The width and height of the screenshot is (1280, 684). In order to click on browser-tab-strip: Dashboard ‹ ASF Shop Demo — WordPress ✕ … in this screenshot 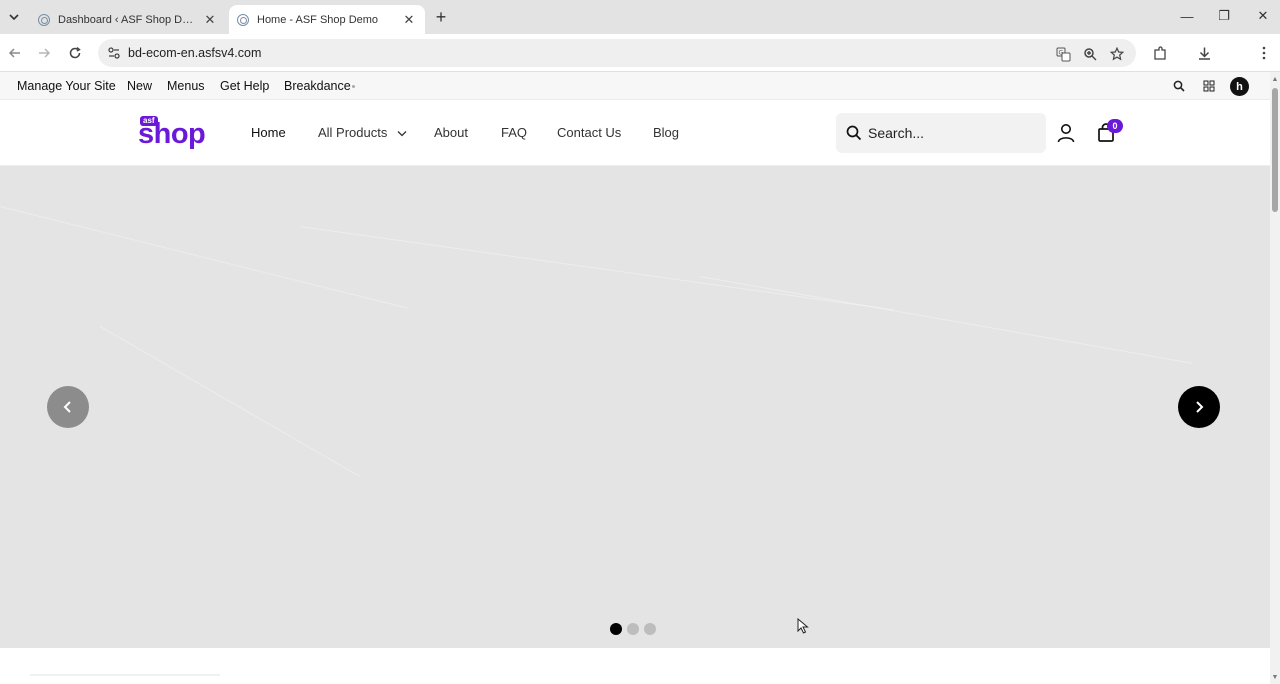, I will do `click(640, 17)`.